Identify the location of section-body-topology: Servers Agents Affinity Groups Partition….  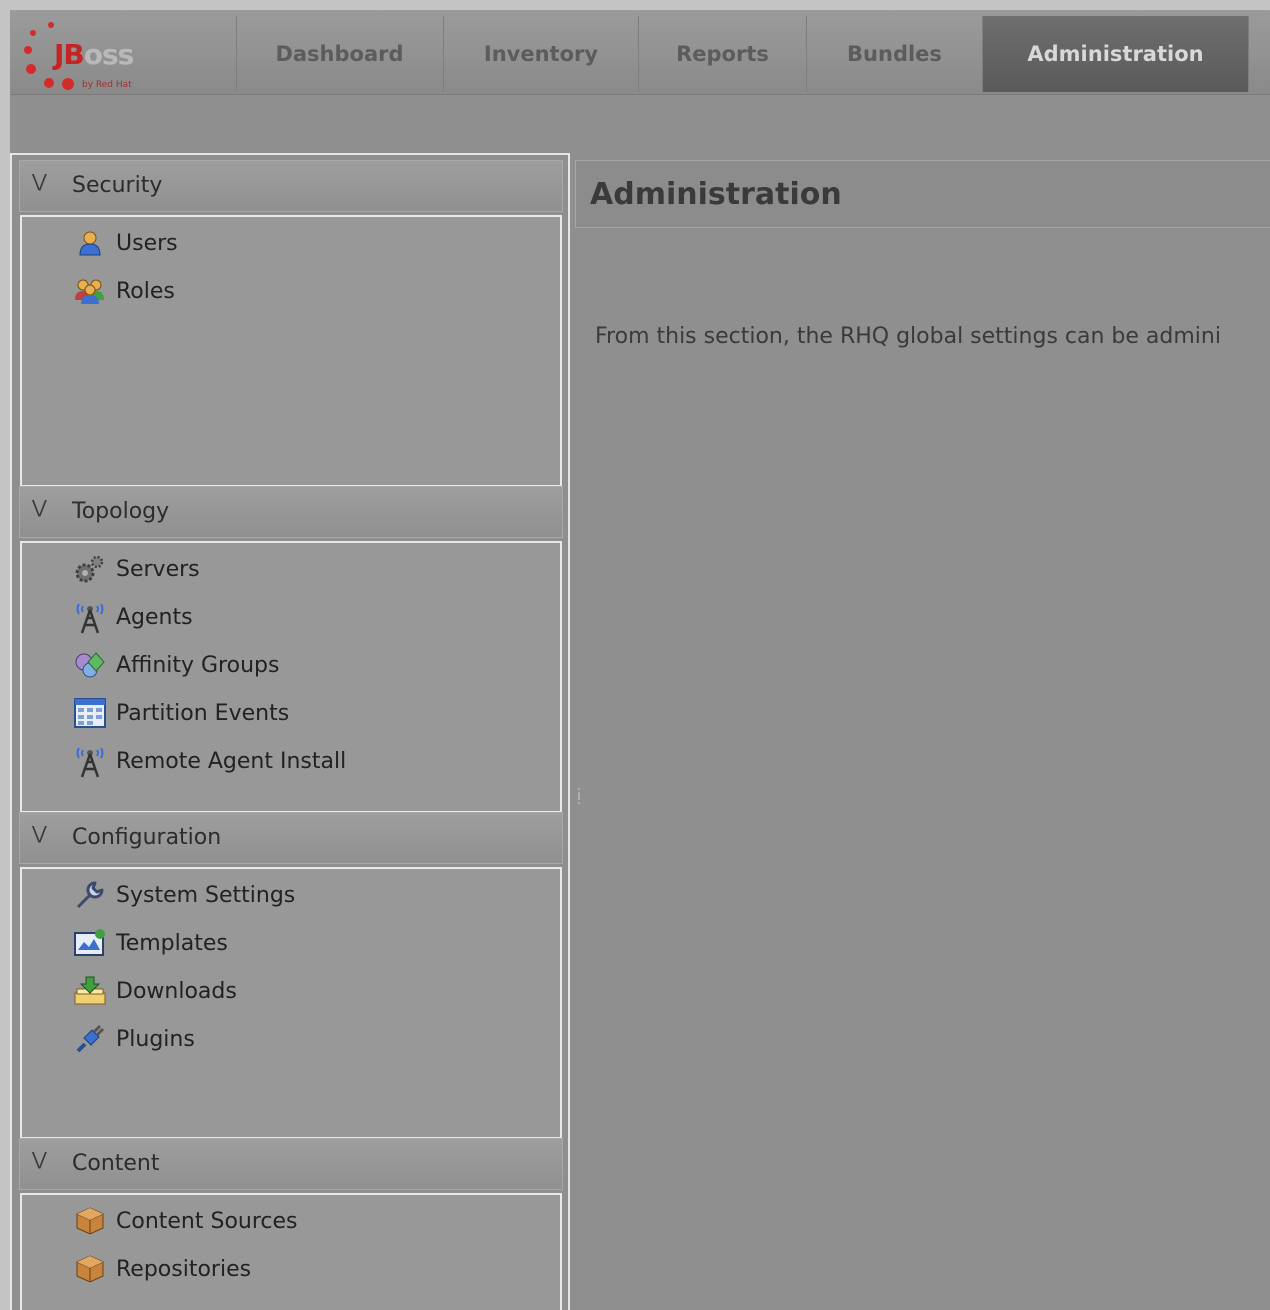
(291, 677).